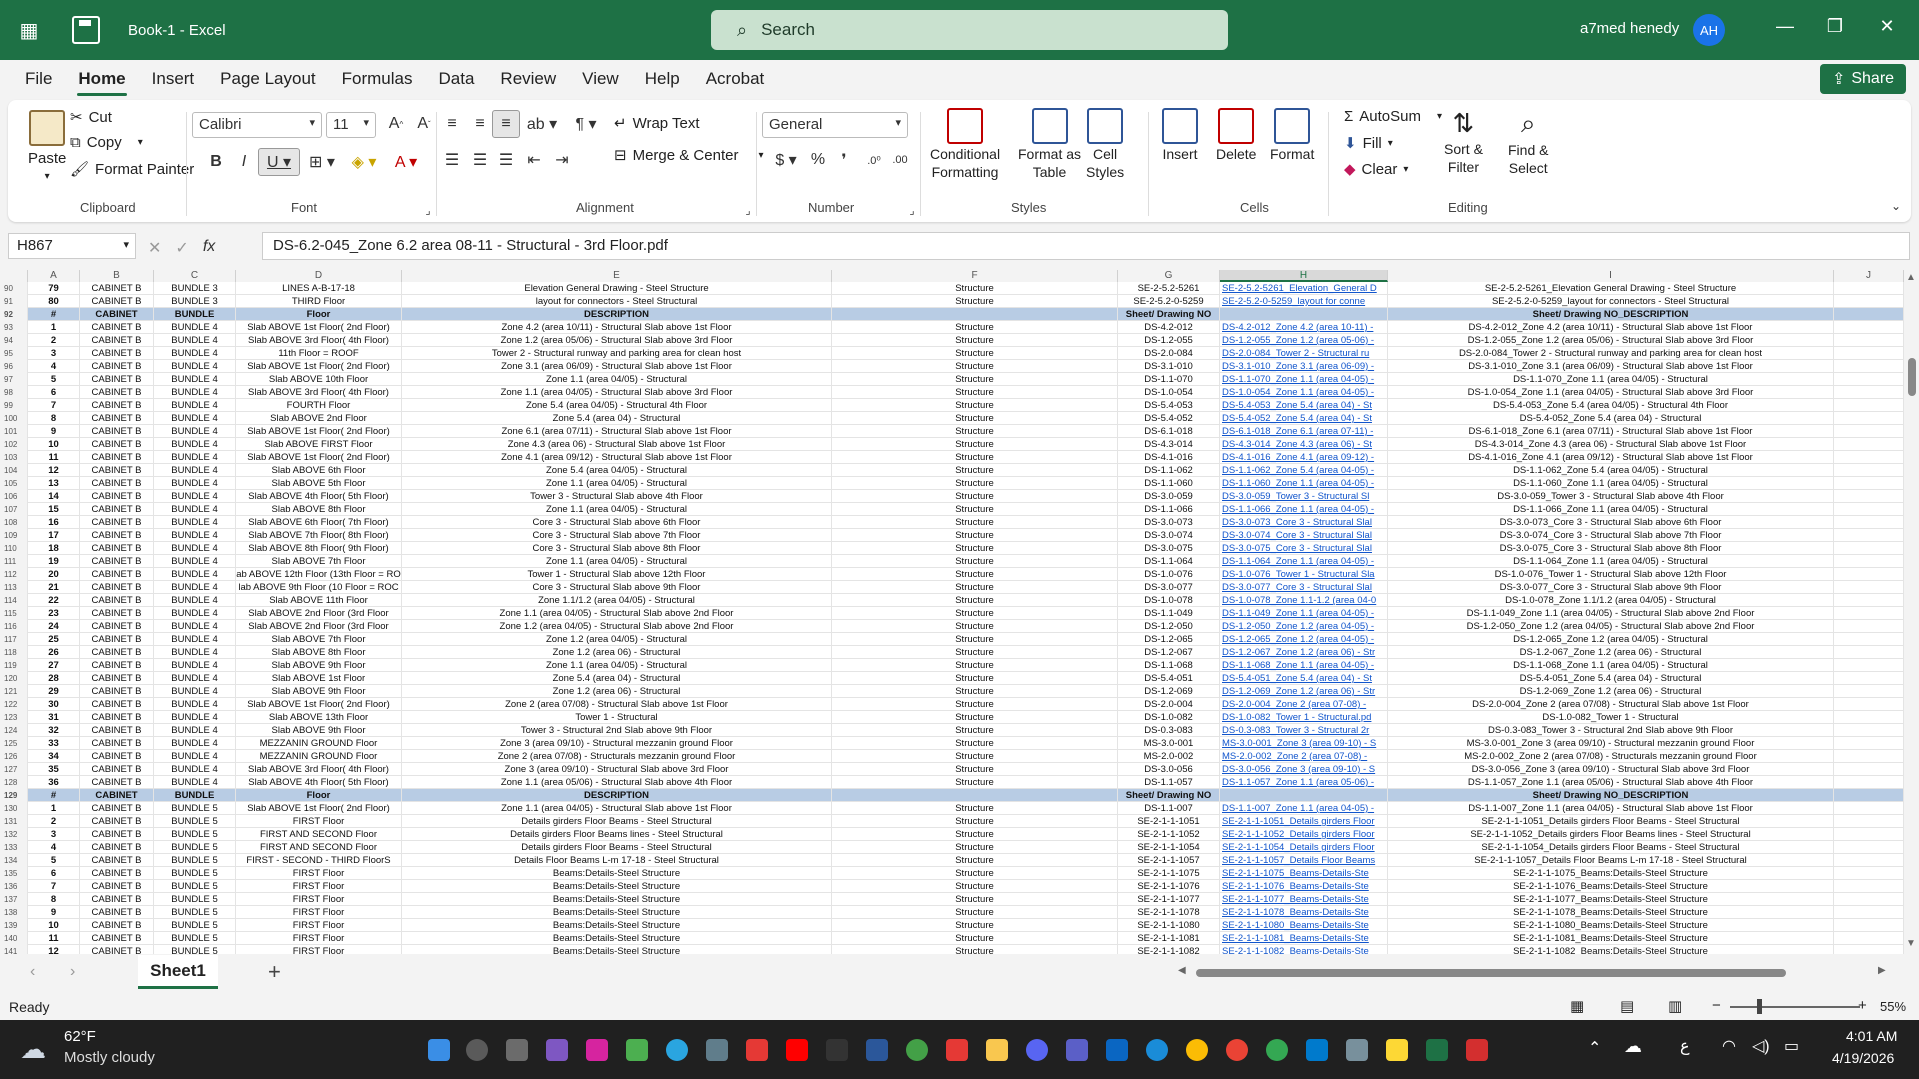 Image resolution: width=1919 pixels, height=1079 pixels. Describe the element at coordinates (1761, 1046) in the screenshot. I see `volume-icon: ◁)` at that location.